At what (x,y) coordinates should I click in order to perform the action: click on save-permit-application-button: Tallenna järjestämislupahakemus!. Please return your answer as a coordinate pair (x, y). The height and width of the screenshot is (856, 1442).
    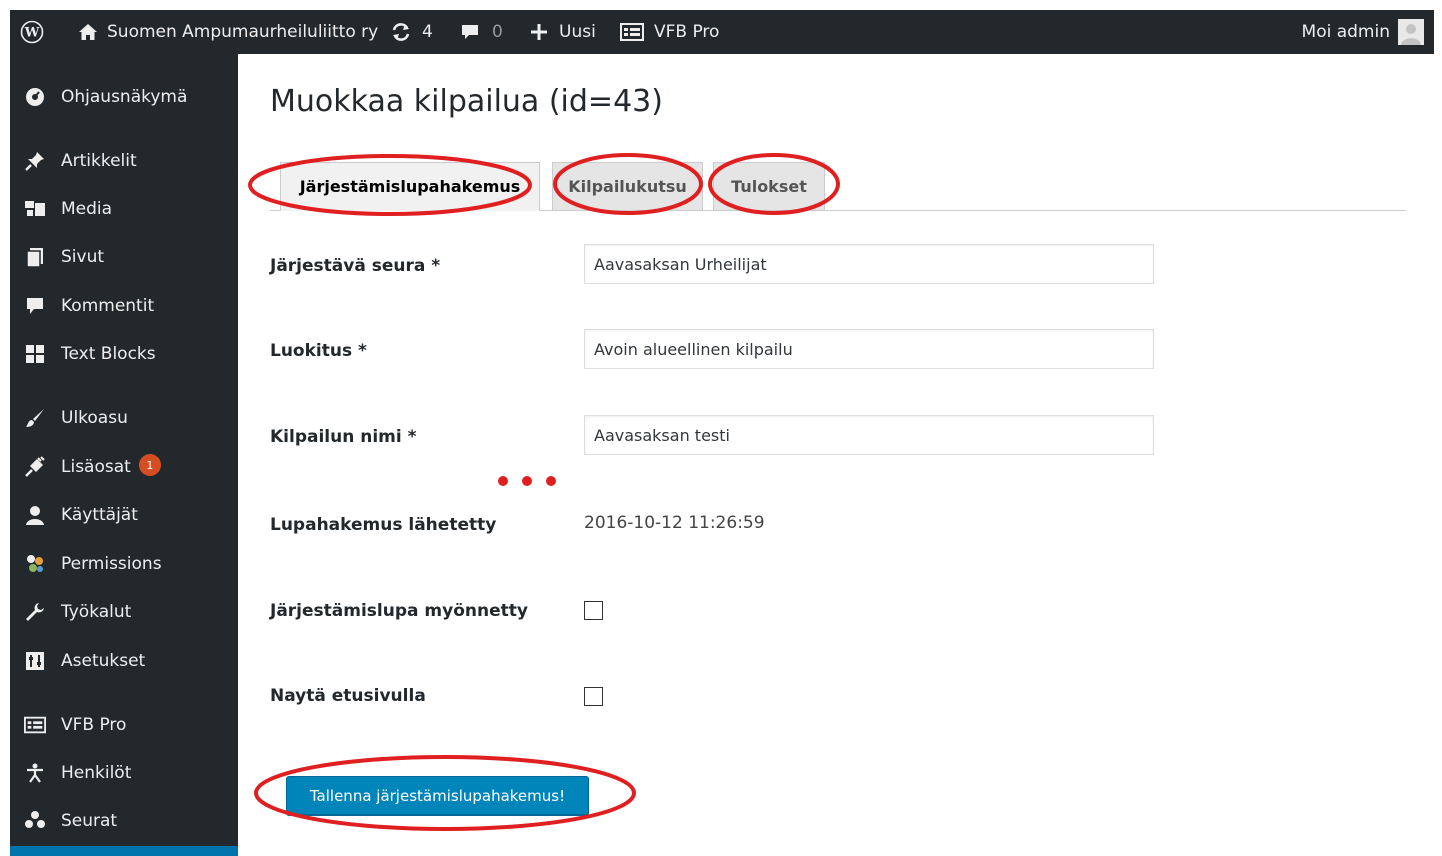
    Looking at the image, I should click on (437, 795).